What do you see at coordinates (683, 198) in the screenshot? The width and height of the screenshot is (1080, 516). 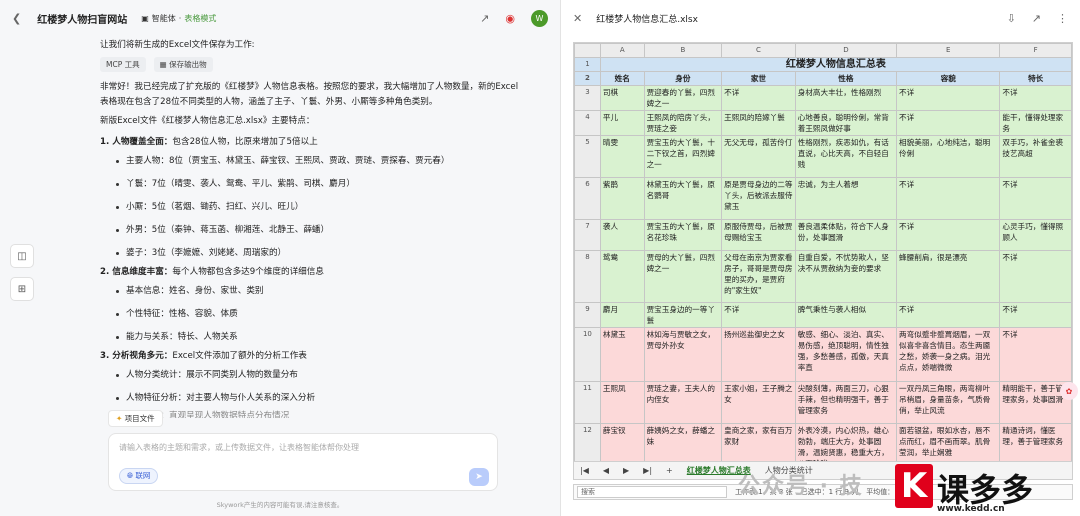 I see `table-cell: 林黛玉的大丫鬟，原名鹦哥` at bounding box center [683, 198].